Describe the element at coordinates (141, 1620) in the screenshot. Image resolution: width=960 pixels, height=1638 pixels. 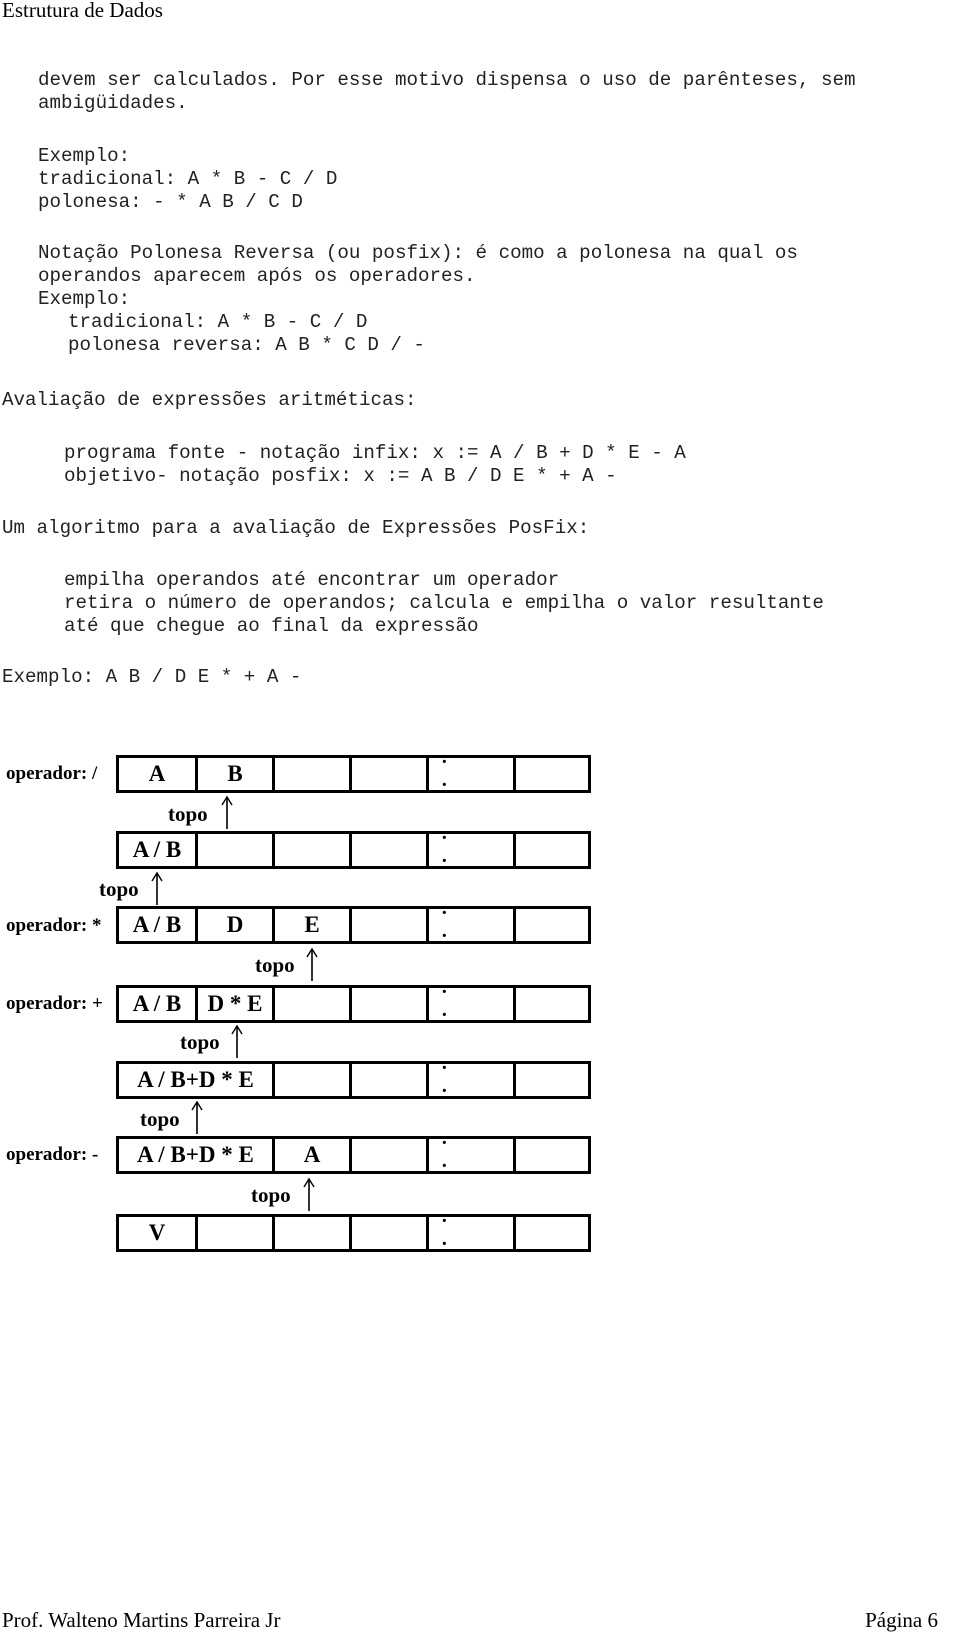
I see `footer-author: Prof. Walteno Martins Parreira Jr` at that location.